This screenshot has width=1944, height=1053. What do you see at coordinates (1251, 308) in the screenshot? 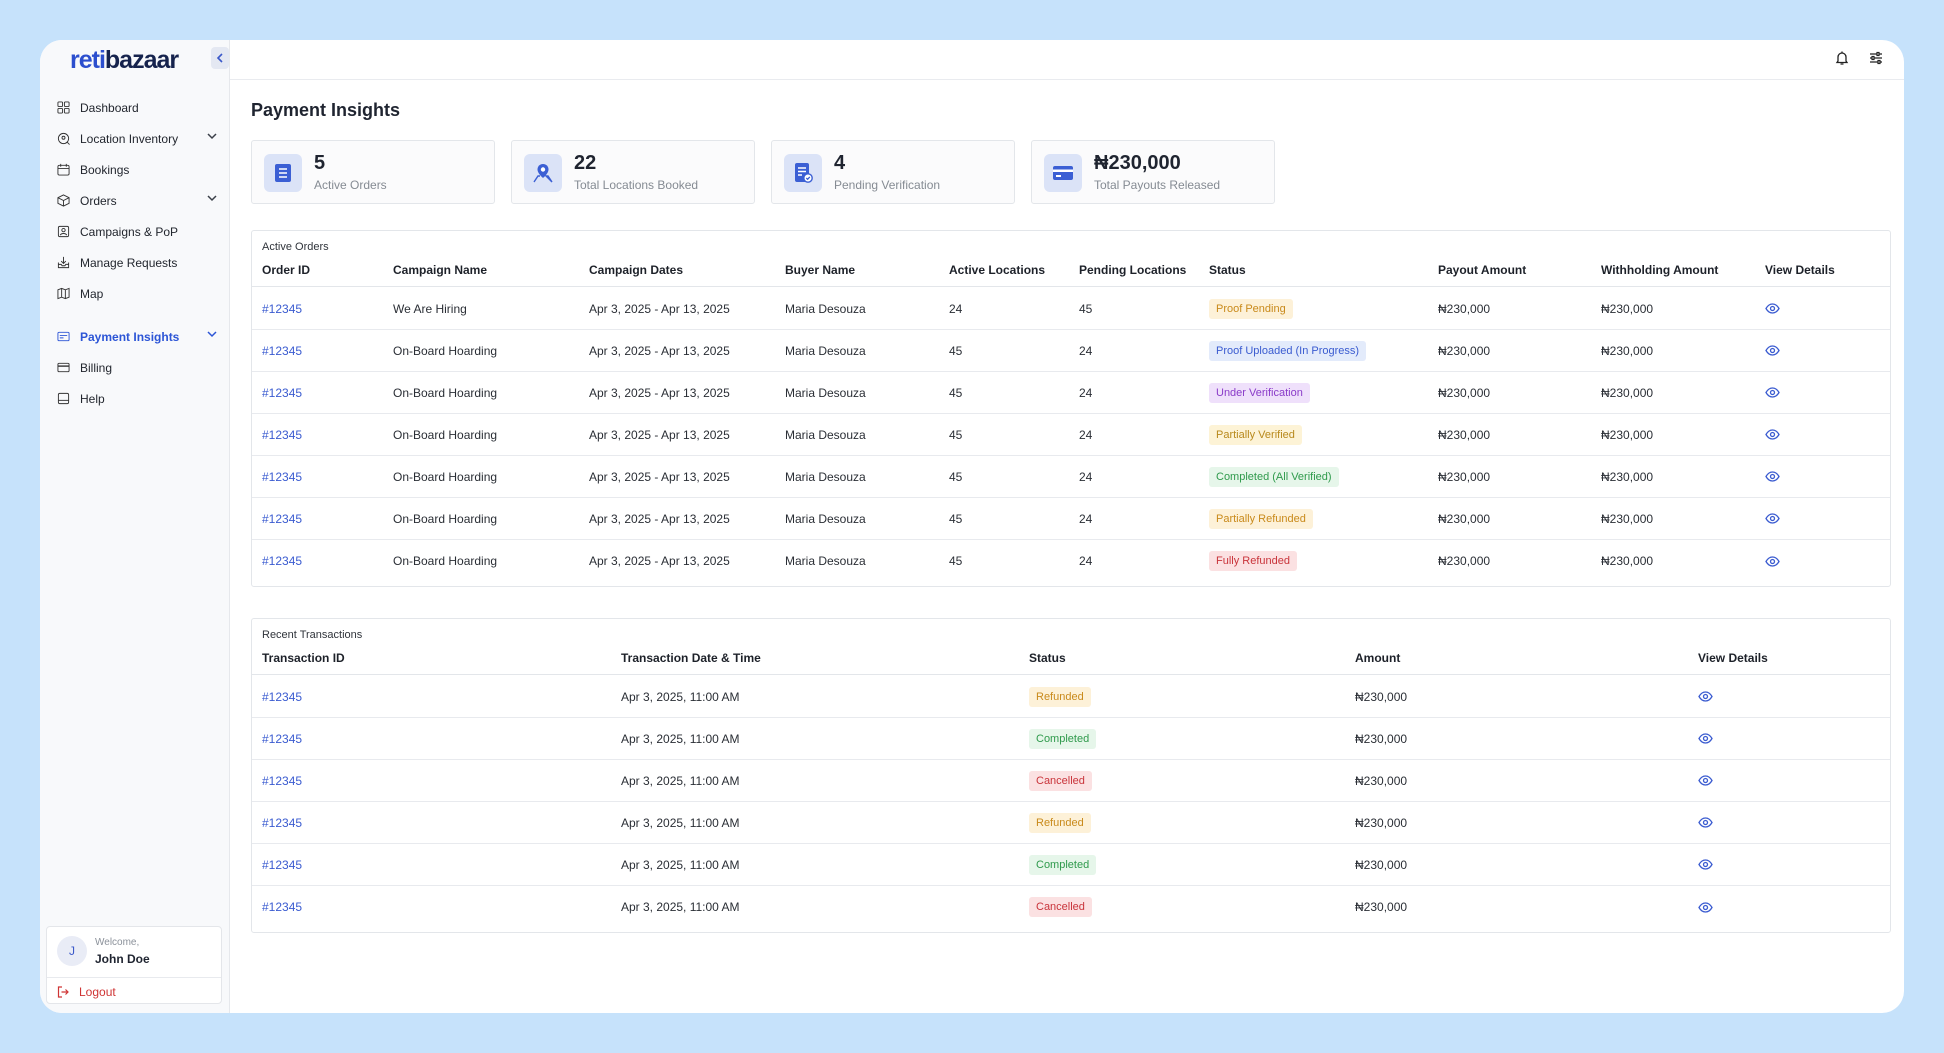
I see `status-badge: Proof Pending` at bounding box center [1251, 308].